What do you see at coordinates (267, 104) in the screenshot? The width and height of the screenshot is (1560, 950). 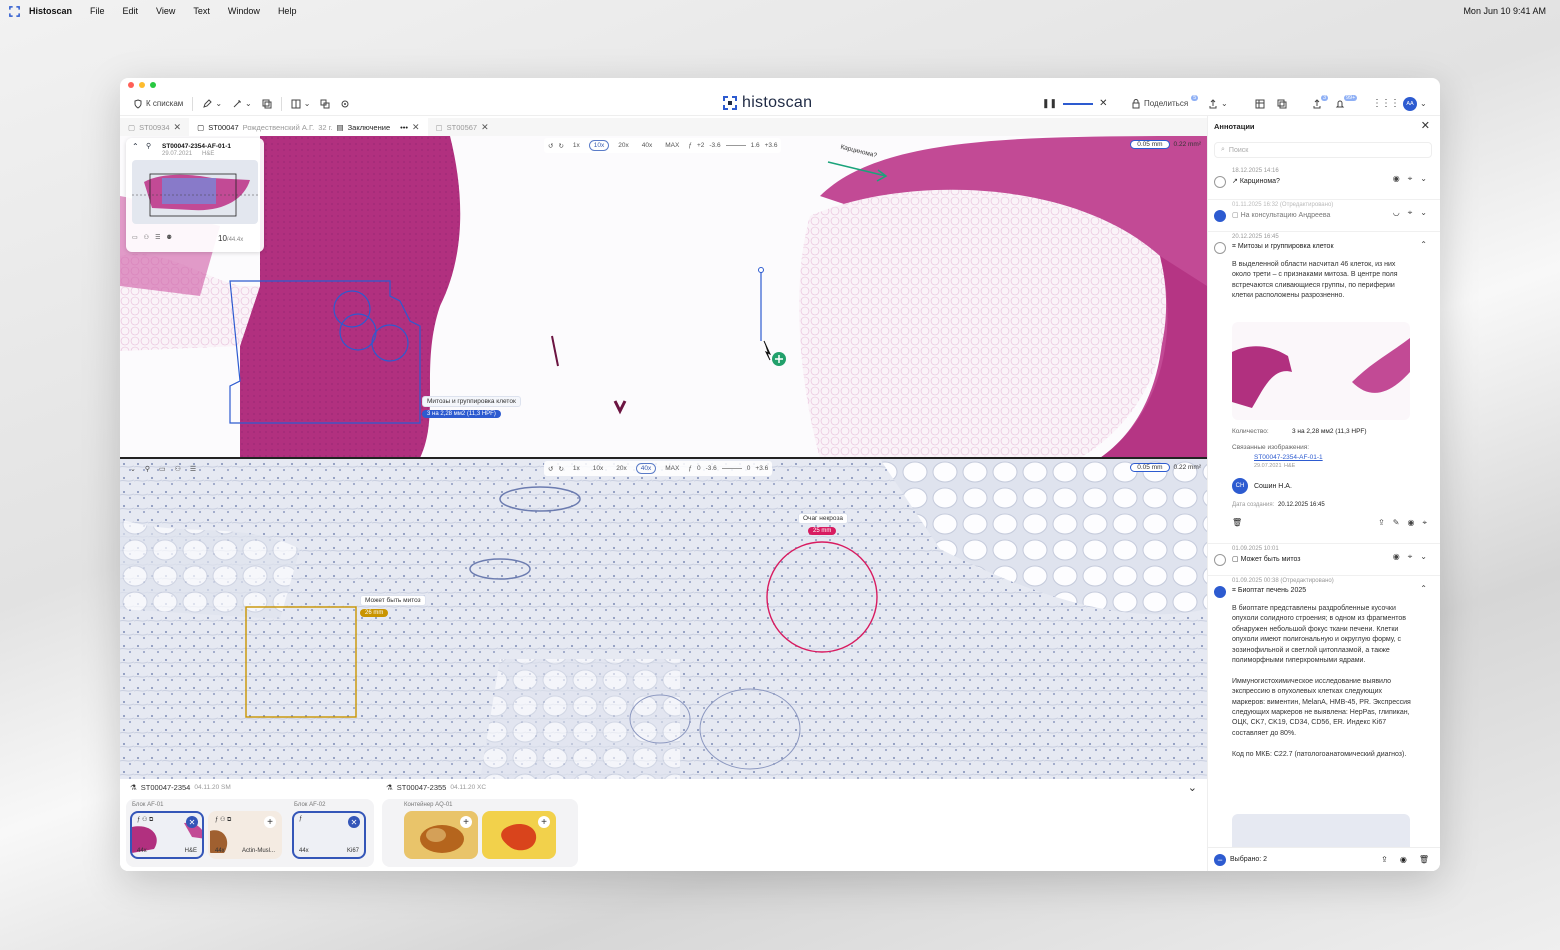 I see `copy-tool-button` at bounding box center [267, 104].